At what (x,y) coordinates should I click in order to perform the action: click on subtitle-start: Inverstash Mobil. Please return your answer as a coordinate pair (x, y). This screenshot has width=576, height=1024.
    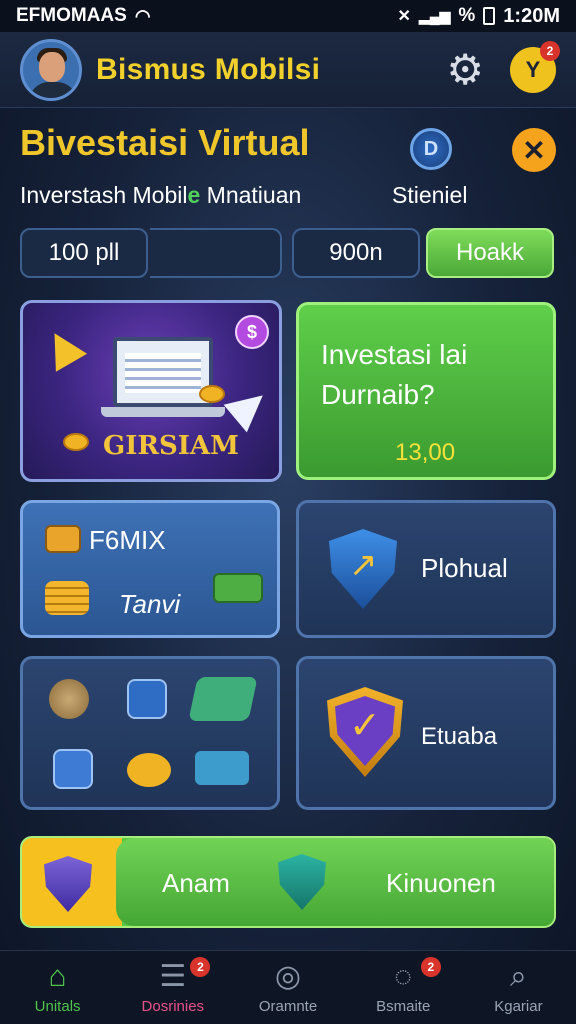
    Looking at the image, I should click on (104, 195).